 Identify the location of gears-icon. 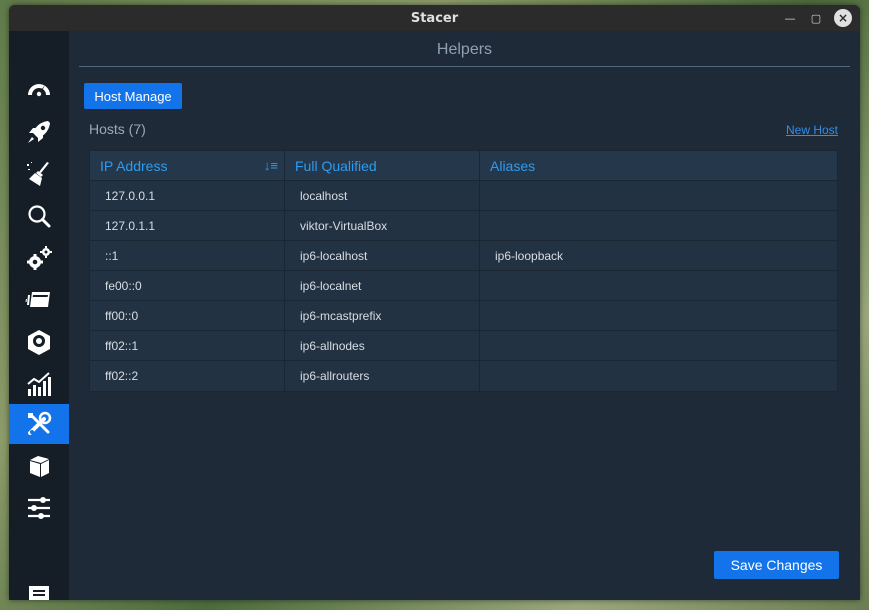
(39, 258).